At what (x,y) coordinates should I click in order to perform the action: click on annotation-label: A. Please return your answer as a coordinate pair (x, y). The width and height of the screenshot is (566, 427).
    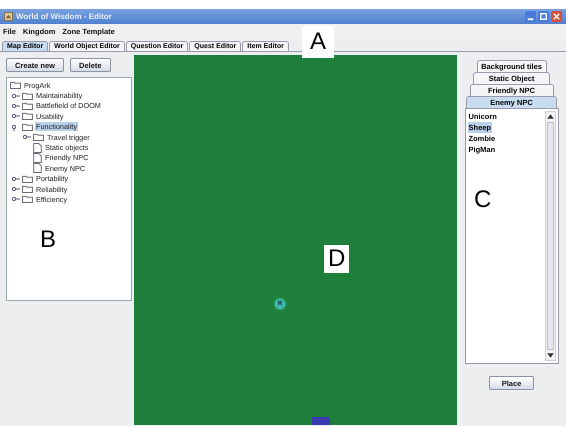
    Looking at the image, I should click on (318, 42).